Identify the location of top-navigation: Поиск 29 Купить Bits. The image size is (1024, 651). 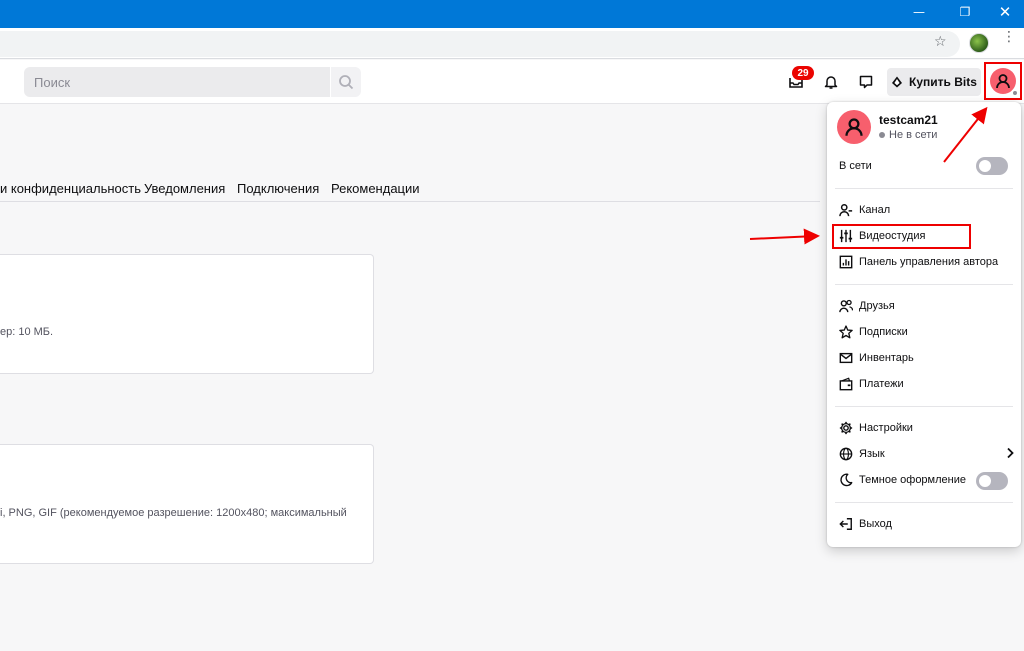
(512, 82).